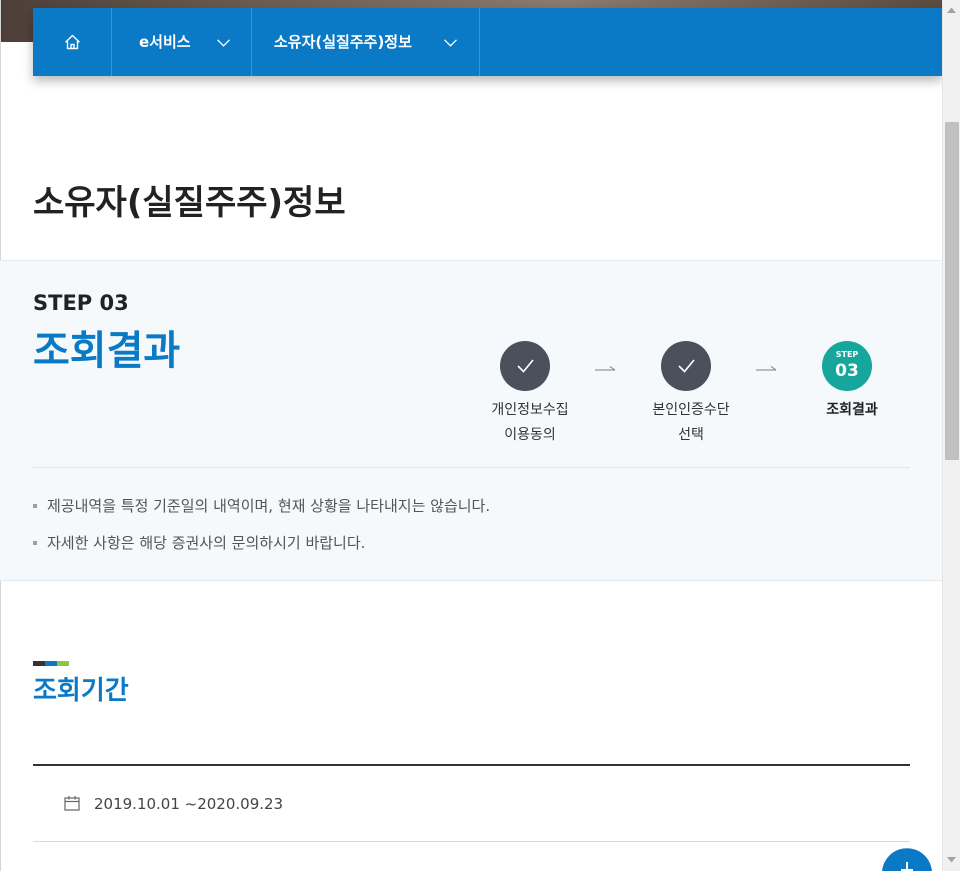  I want to click on page-title: 소유자(실질주주)정보, so click(189, 203).